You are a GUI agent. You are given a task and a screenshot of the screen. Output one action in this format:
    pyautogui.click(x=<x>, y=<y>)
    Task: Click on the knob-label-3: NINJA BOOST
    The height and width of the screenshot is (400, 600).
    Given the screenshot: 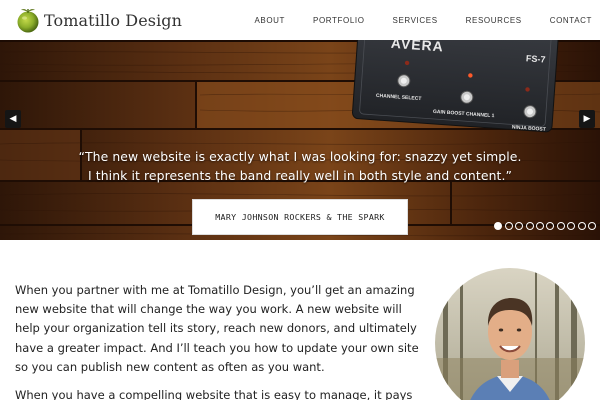 What is the action you would take?
    pyautogui.click(x=529, y=128)
    